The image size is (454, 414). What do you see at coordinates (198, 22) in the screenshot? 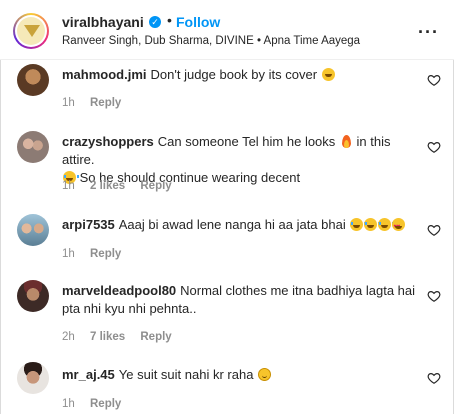
I see `follow-button: Follow` at bounding box center [198, 22].